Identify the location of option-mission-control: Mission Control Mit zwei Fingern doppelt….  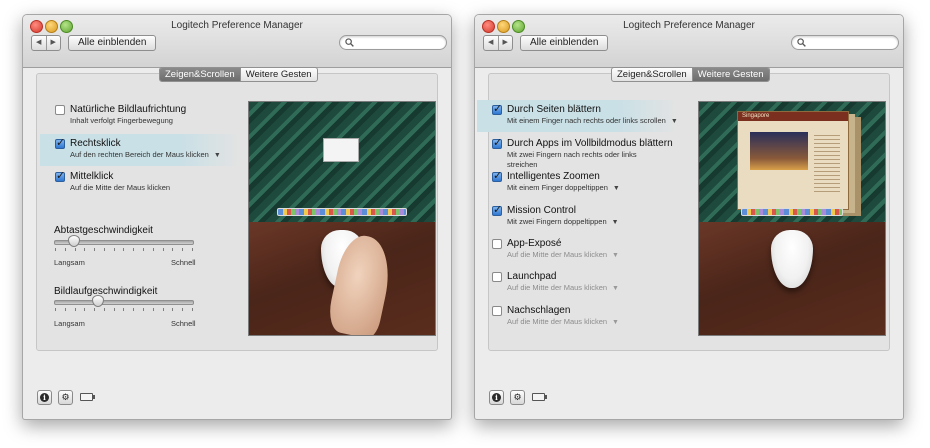
(555, 215).